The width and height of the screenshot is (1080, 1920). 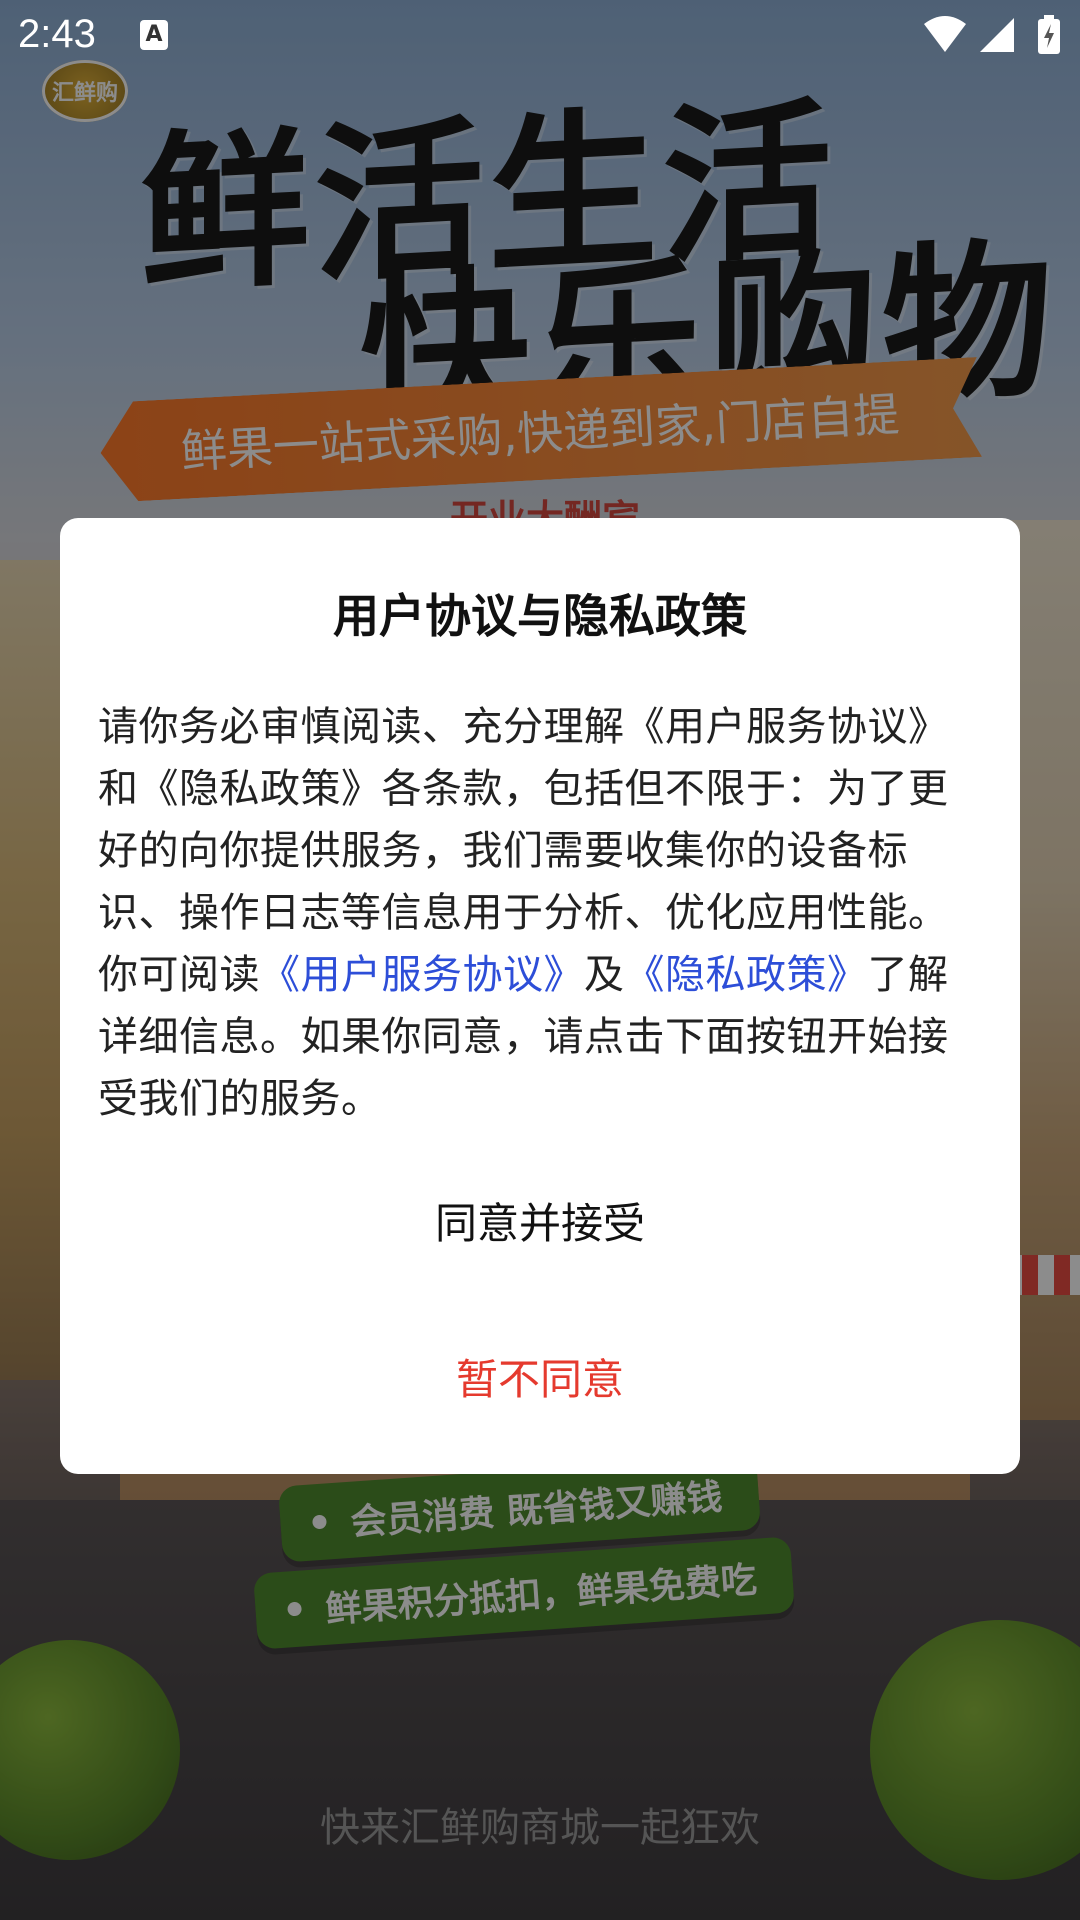 What do you see at coordinates (540, 1376) in the screenshot?
I see `decline-button: 暂不同意` at bounding box center [540, 1376].